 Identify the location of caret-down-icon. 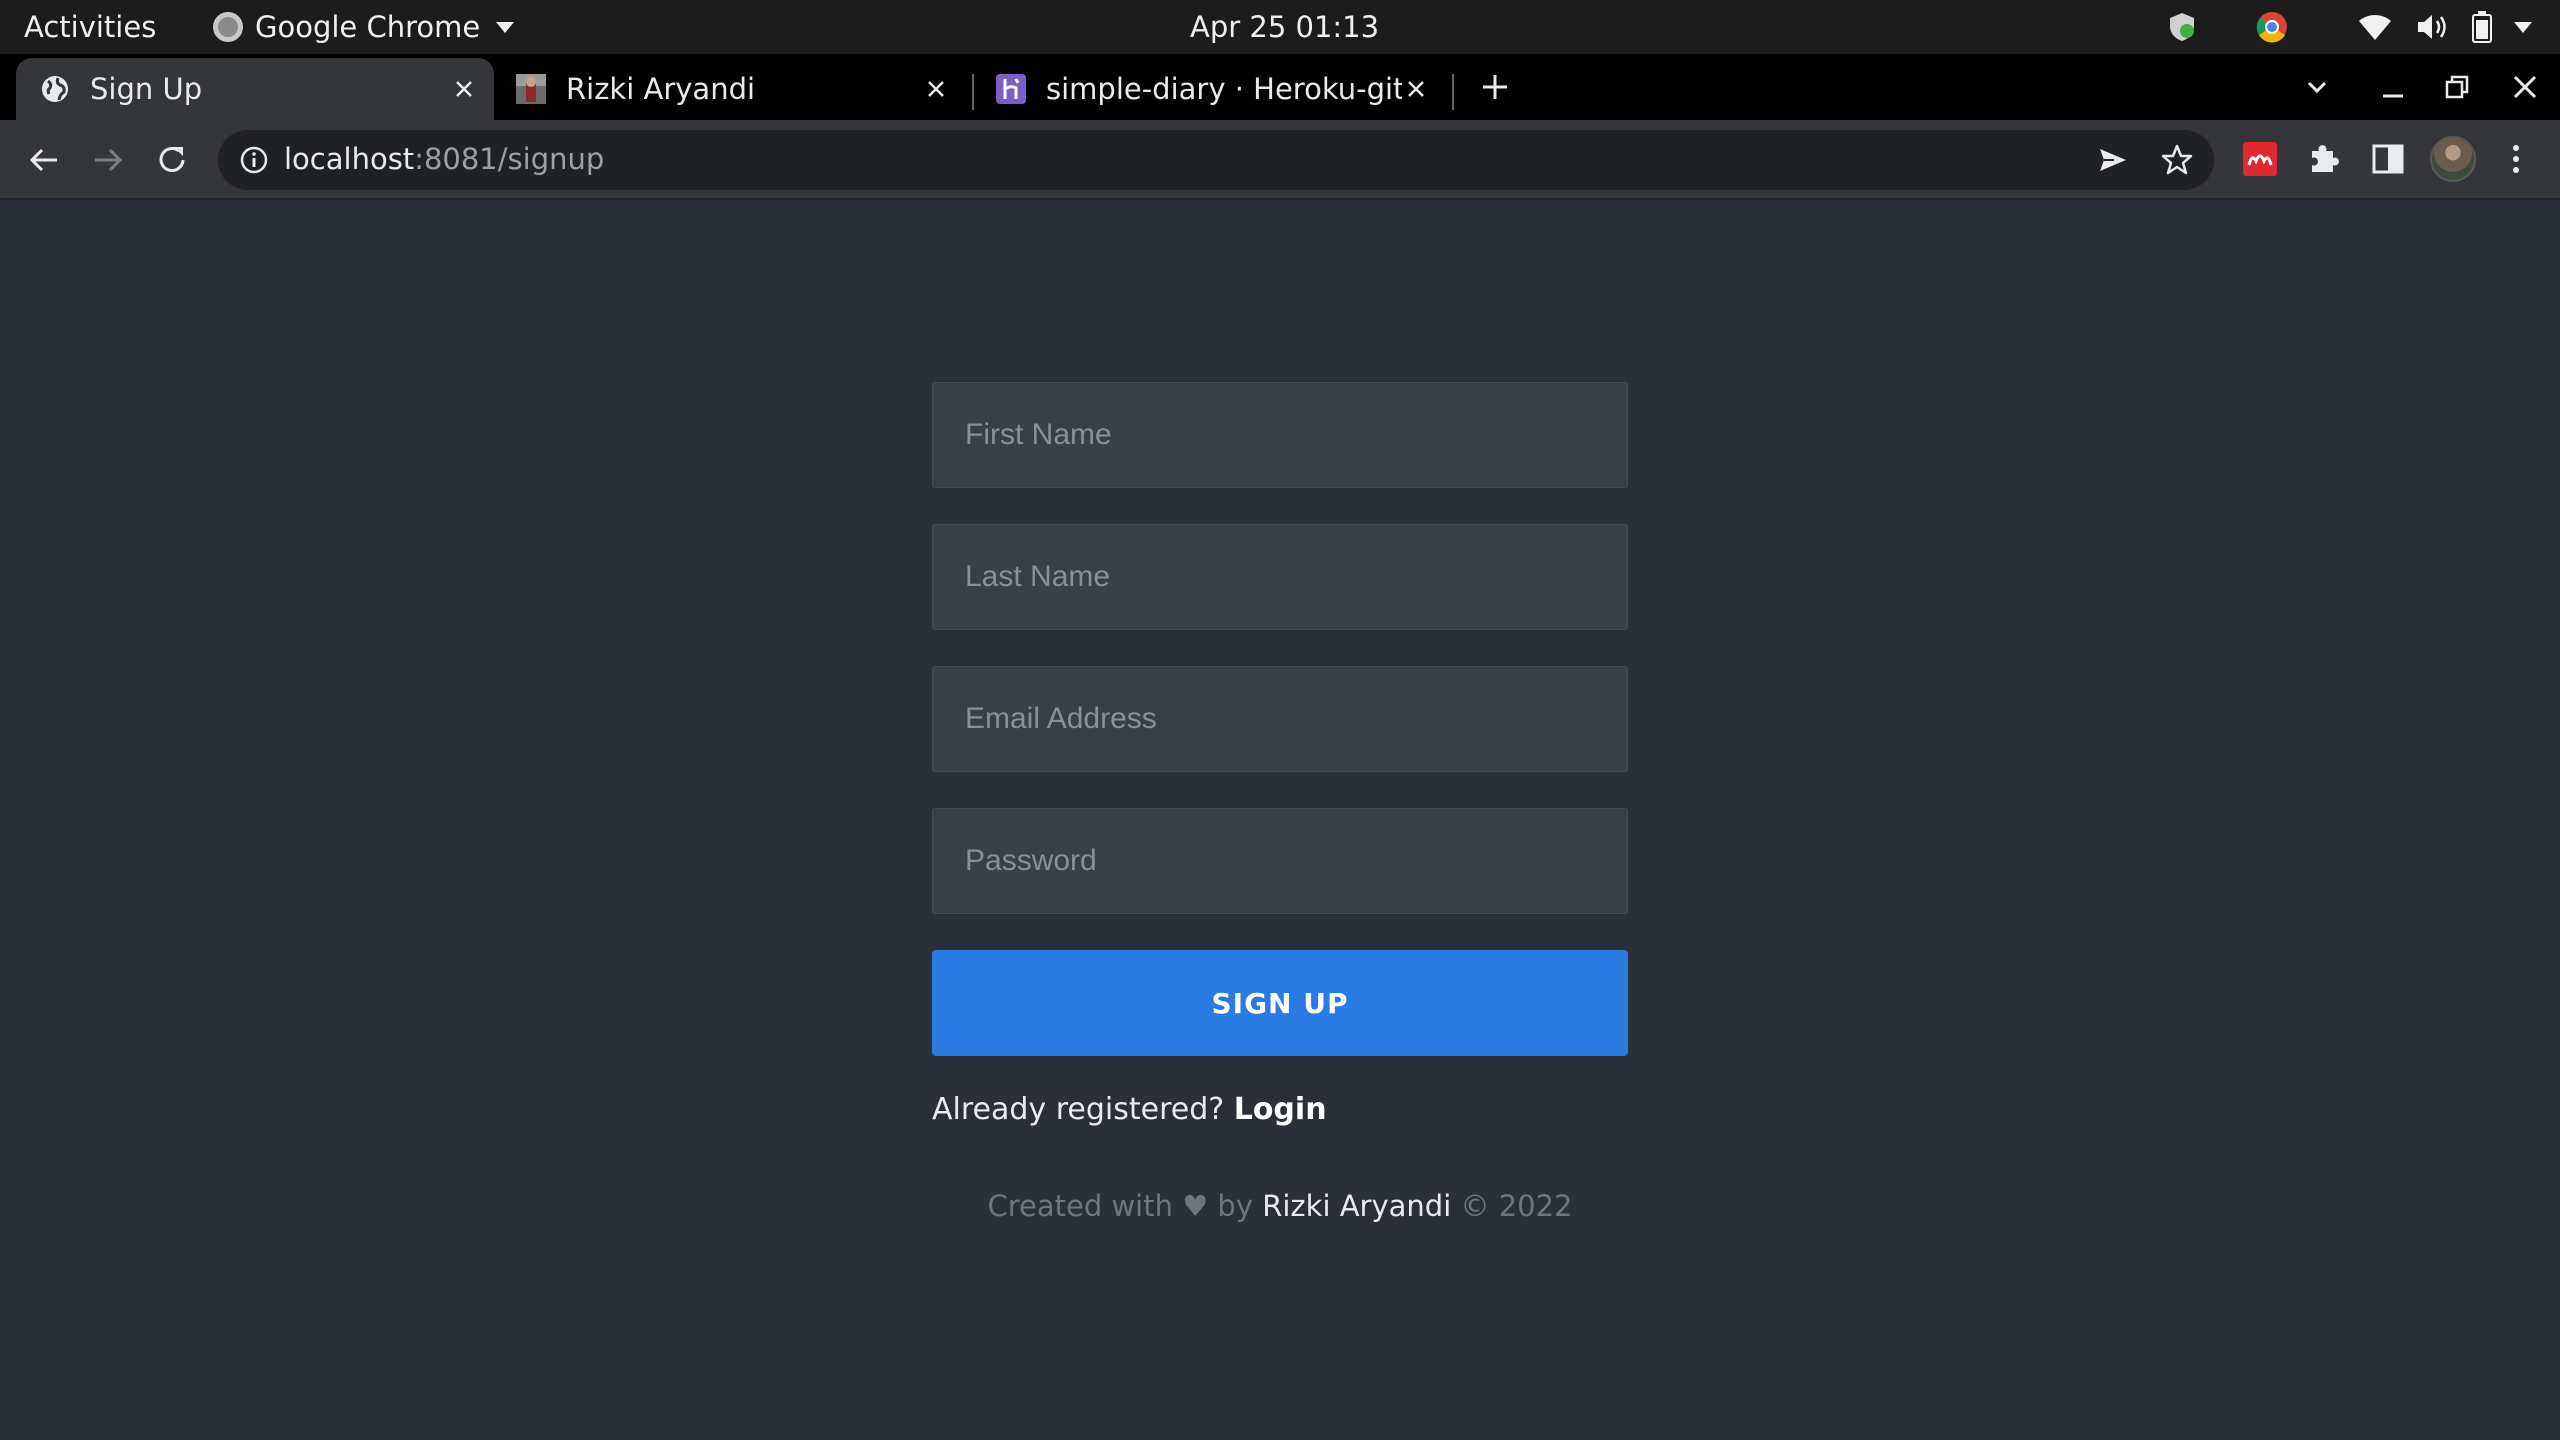
(505, 27).